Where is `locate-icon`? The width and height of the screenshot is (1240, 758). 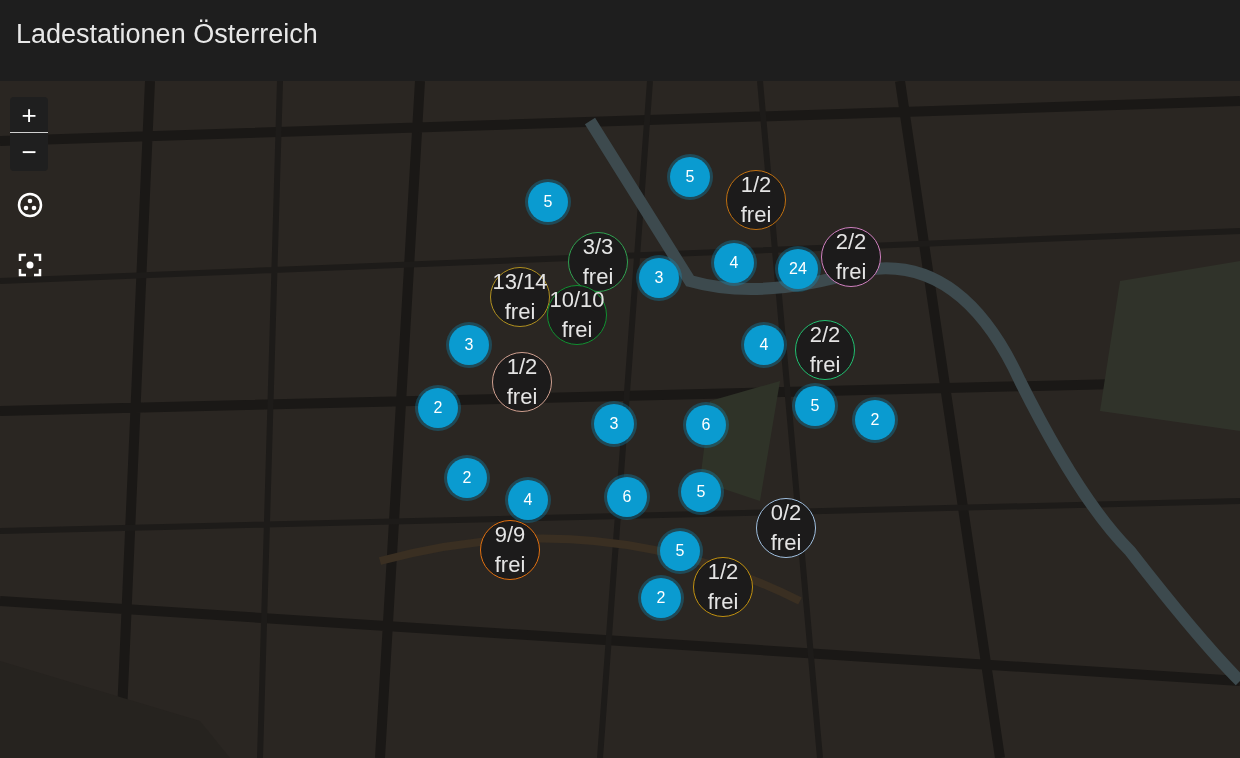
locate-icon is located at coordinates (30, 265).